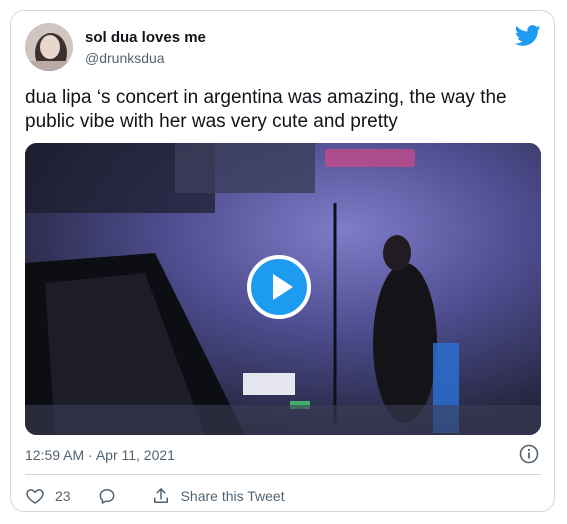  What do you see at coordinates (283, 474) in the screenshot?
I see `divider` at bounding box center [283, 474].